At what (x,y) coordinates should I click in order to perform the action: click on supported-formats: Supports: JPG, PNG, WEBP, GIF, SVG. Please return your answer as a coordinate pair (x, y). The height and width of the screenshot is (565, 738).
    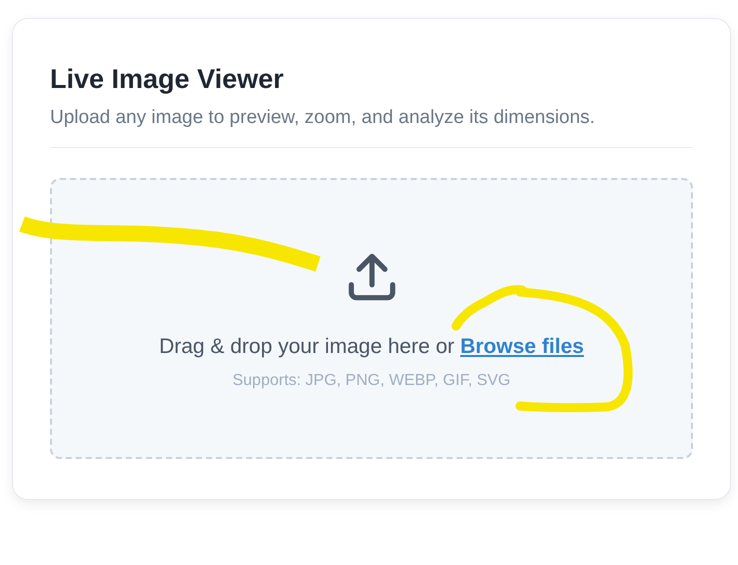
    Looking at the image, I should click on (371, 381).